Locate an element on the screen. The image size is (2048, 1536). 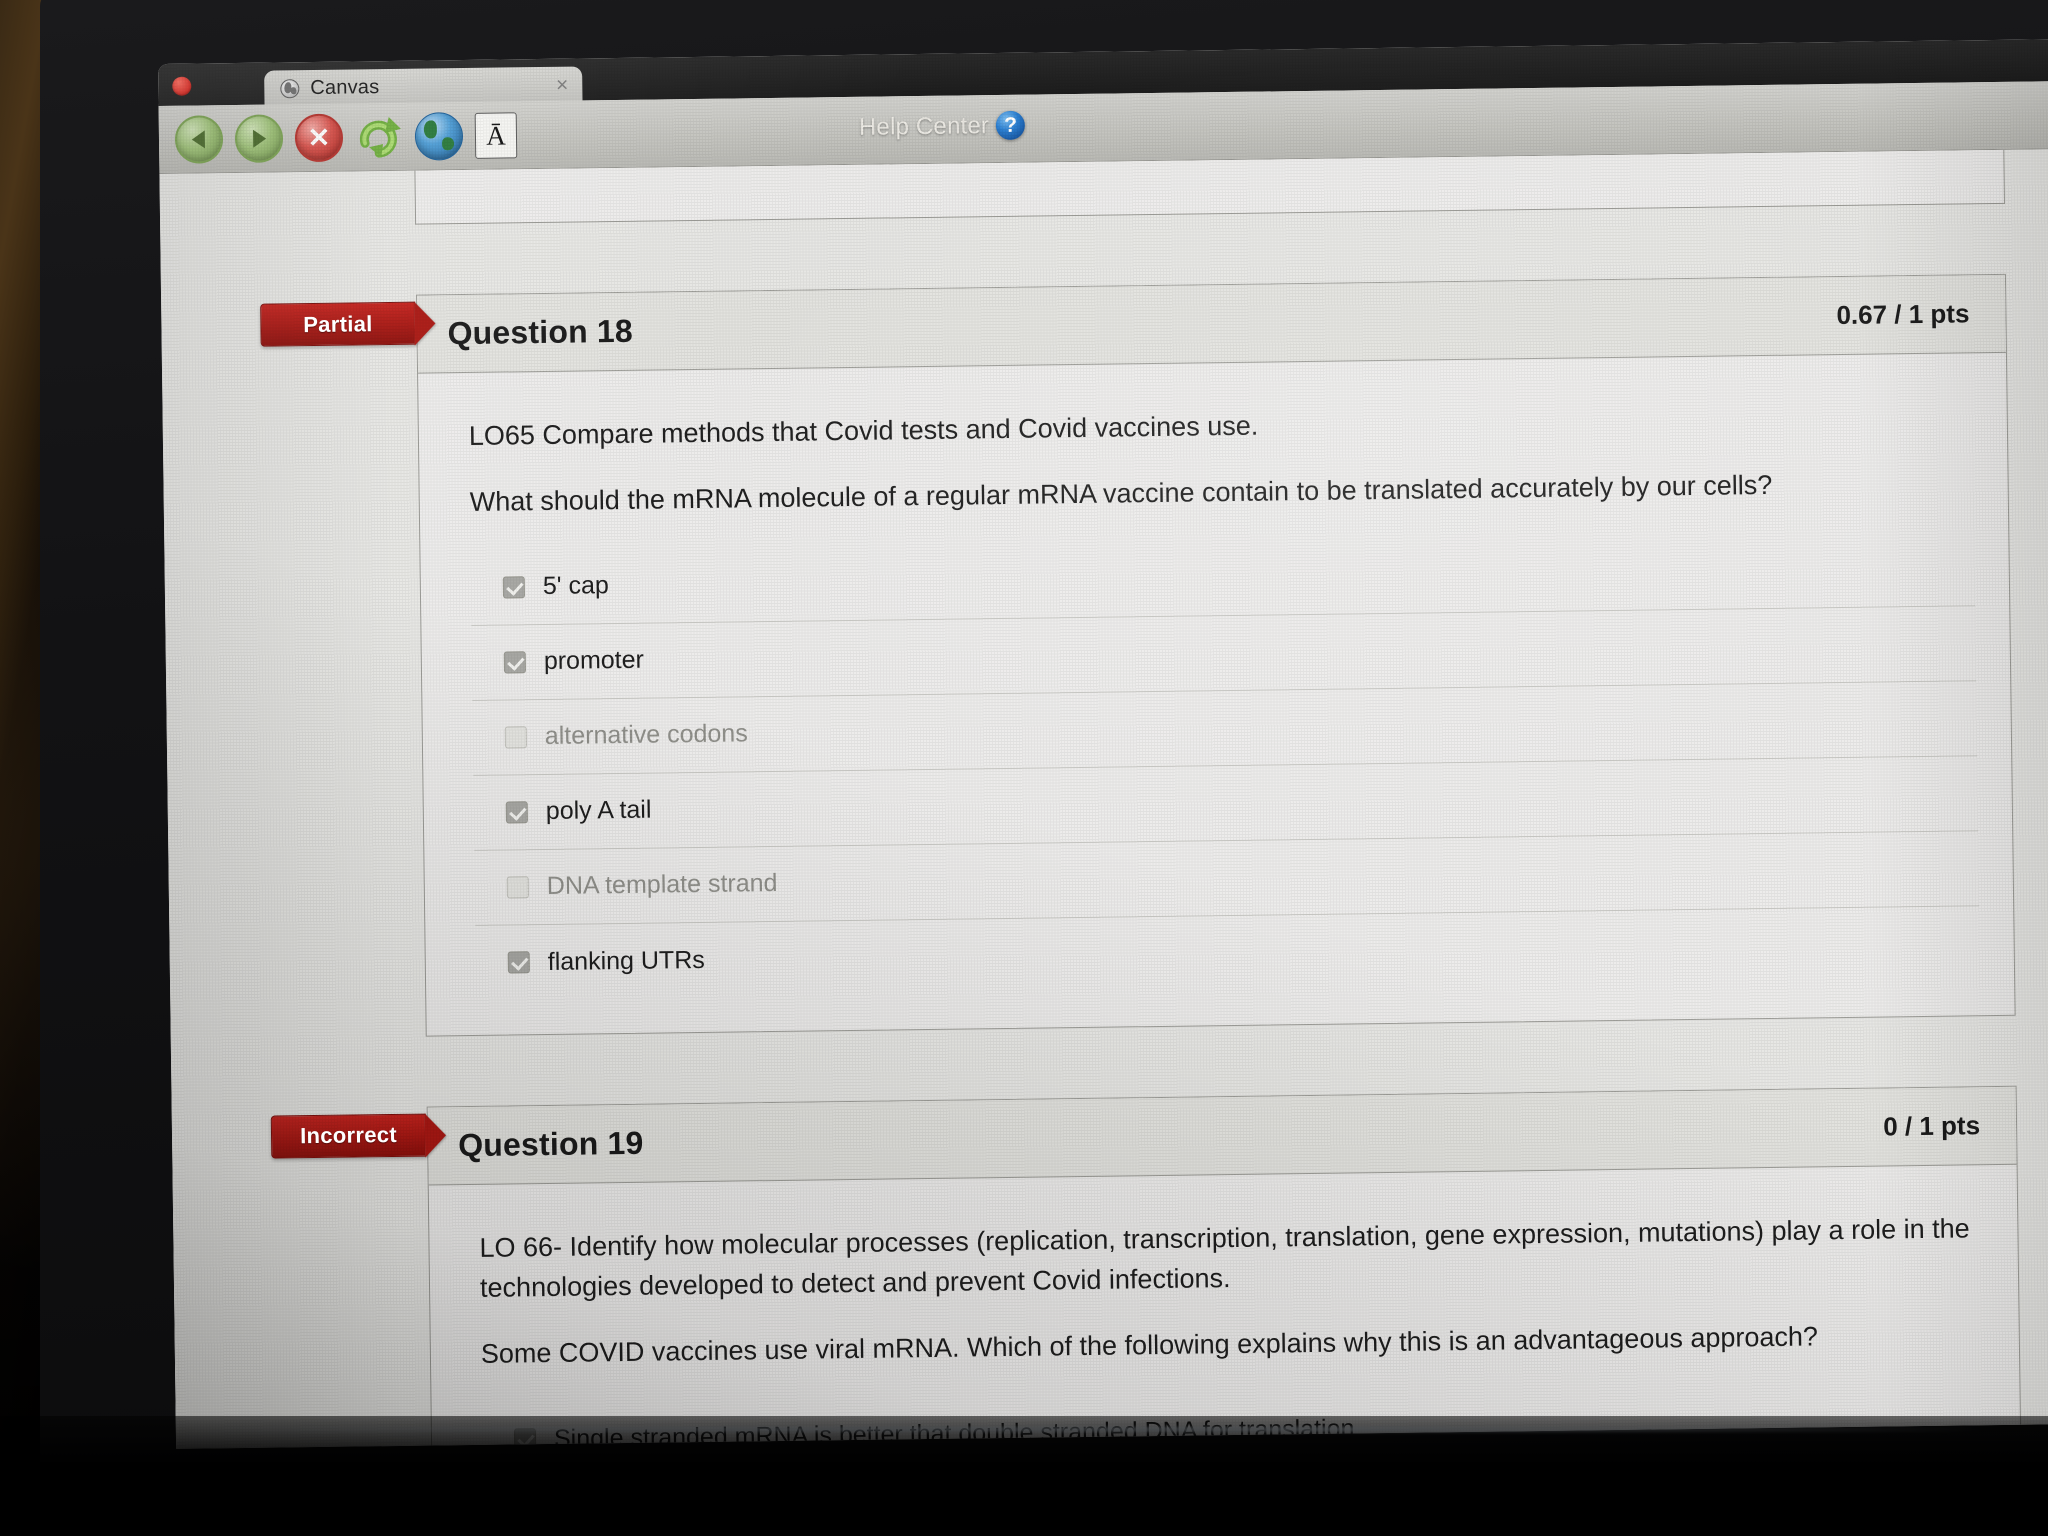
text-size-icon: Ā is located at coordinates (496, 135).